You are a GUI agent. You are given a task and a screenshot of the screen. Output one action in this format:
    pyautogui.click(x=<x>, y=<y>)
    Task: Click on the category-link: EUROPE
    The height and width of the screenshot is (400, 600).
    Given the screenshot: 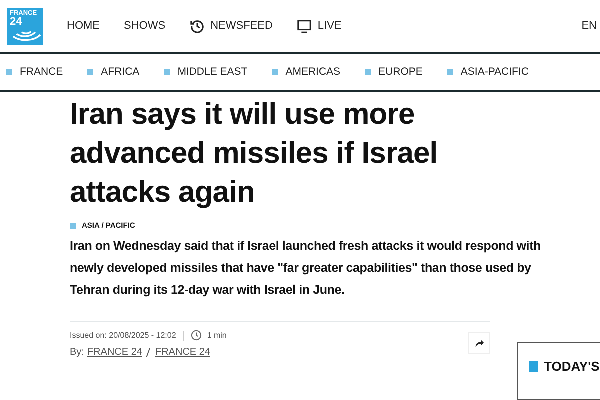 What is the action you would take?
    pyautogui.click(x=393, y=72)
    